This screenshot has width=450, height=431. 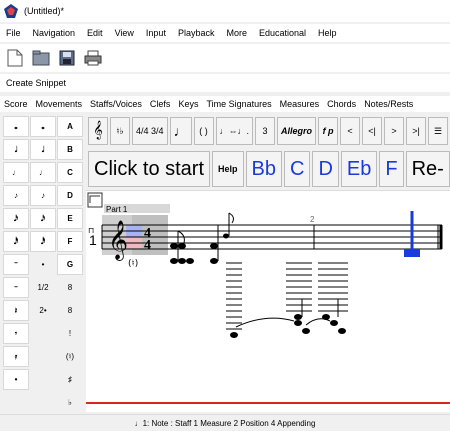 I want to click on tab-notes-rests: Notes/Rests, so click(x=388, y=104).